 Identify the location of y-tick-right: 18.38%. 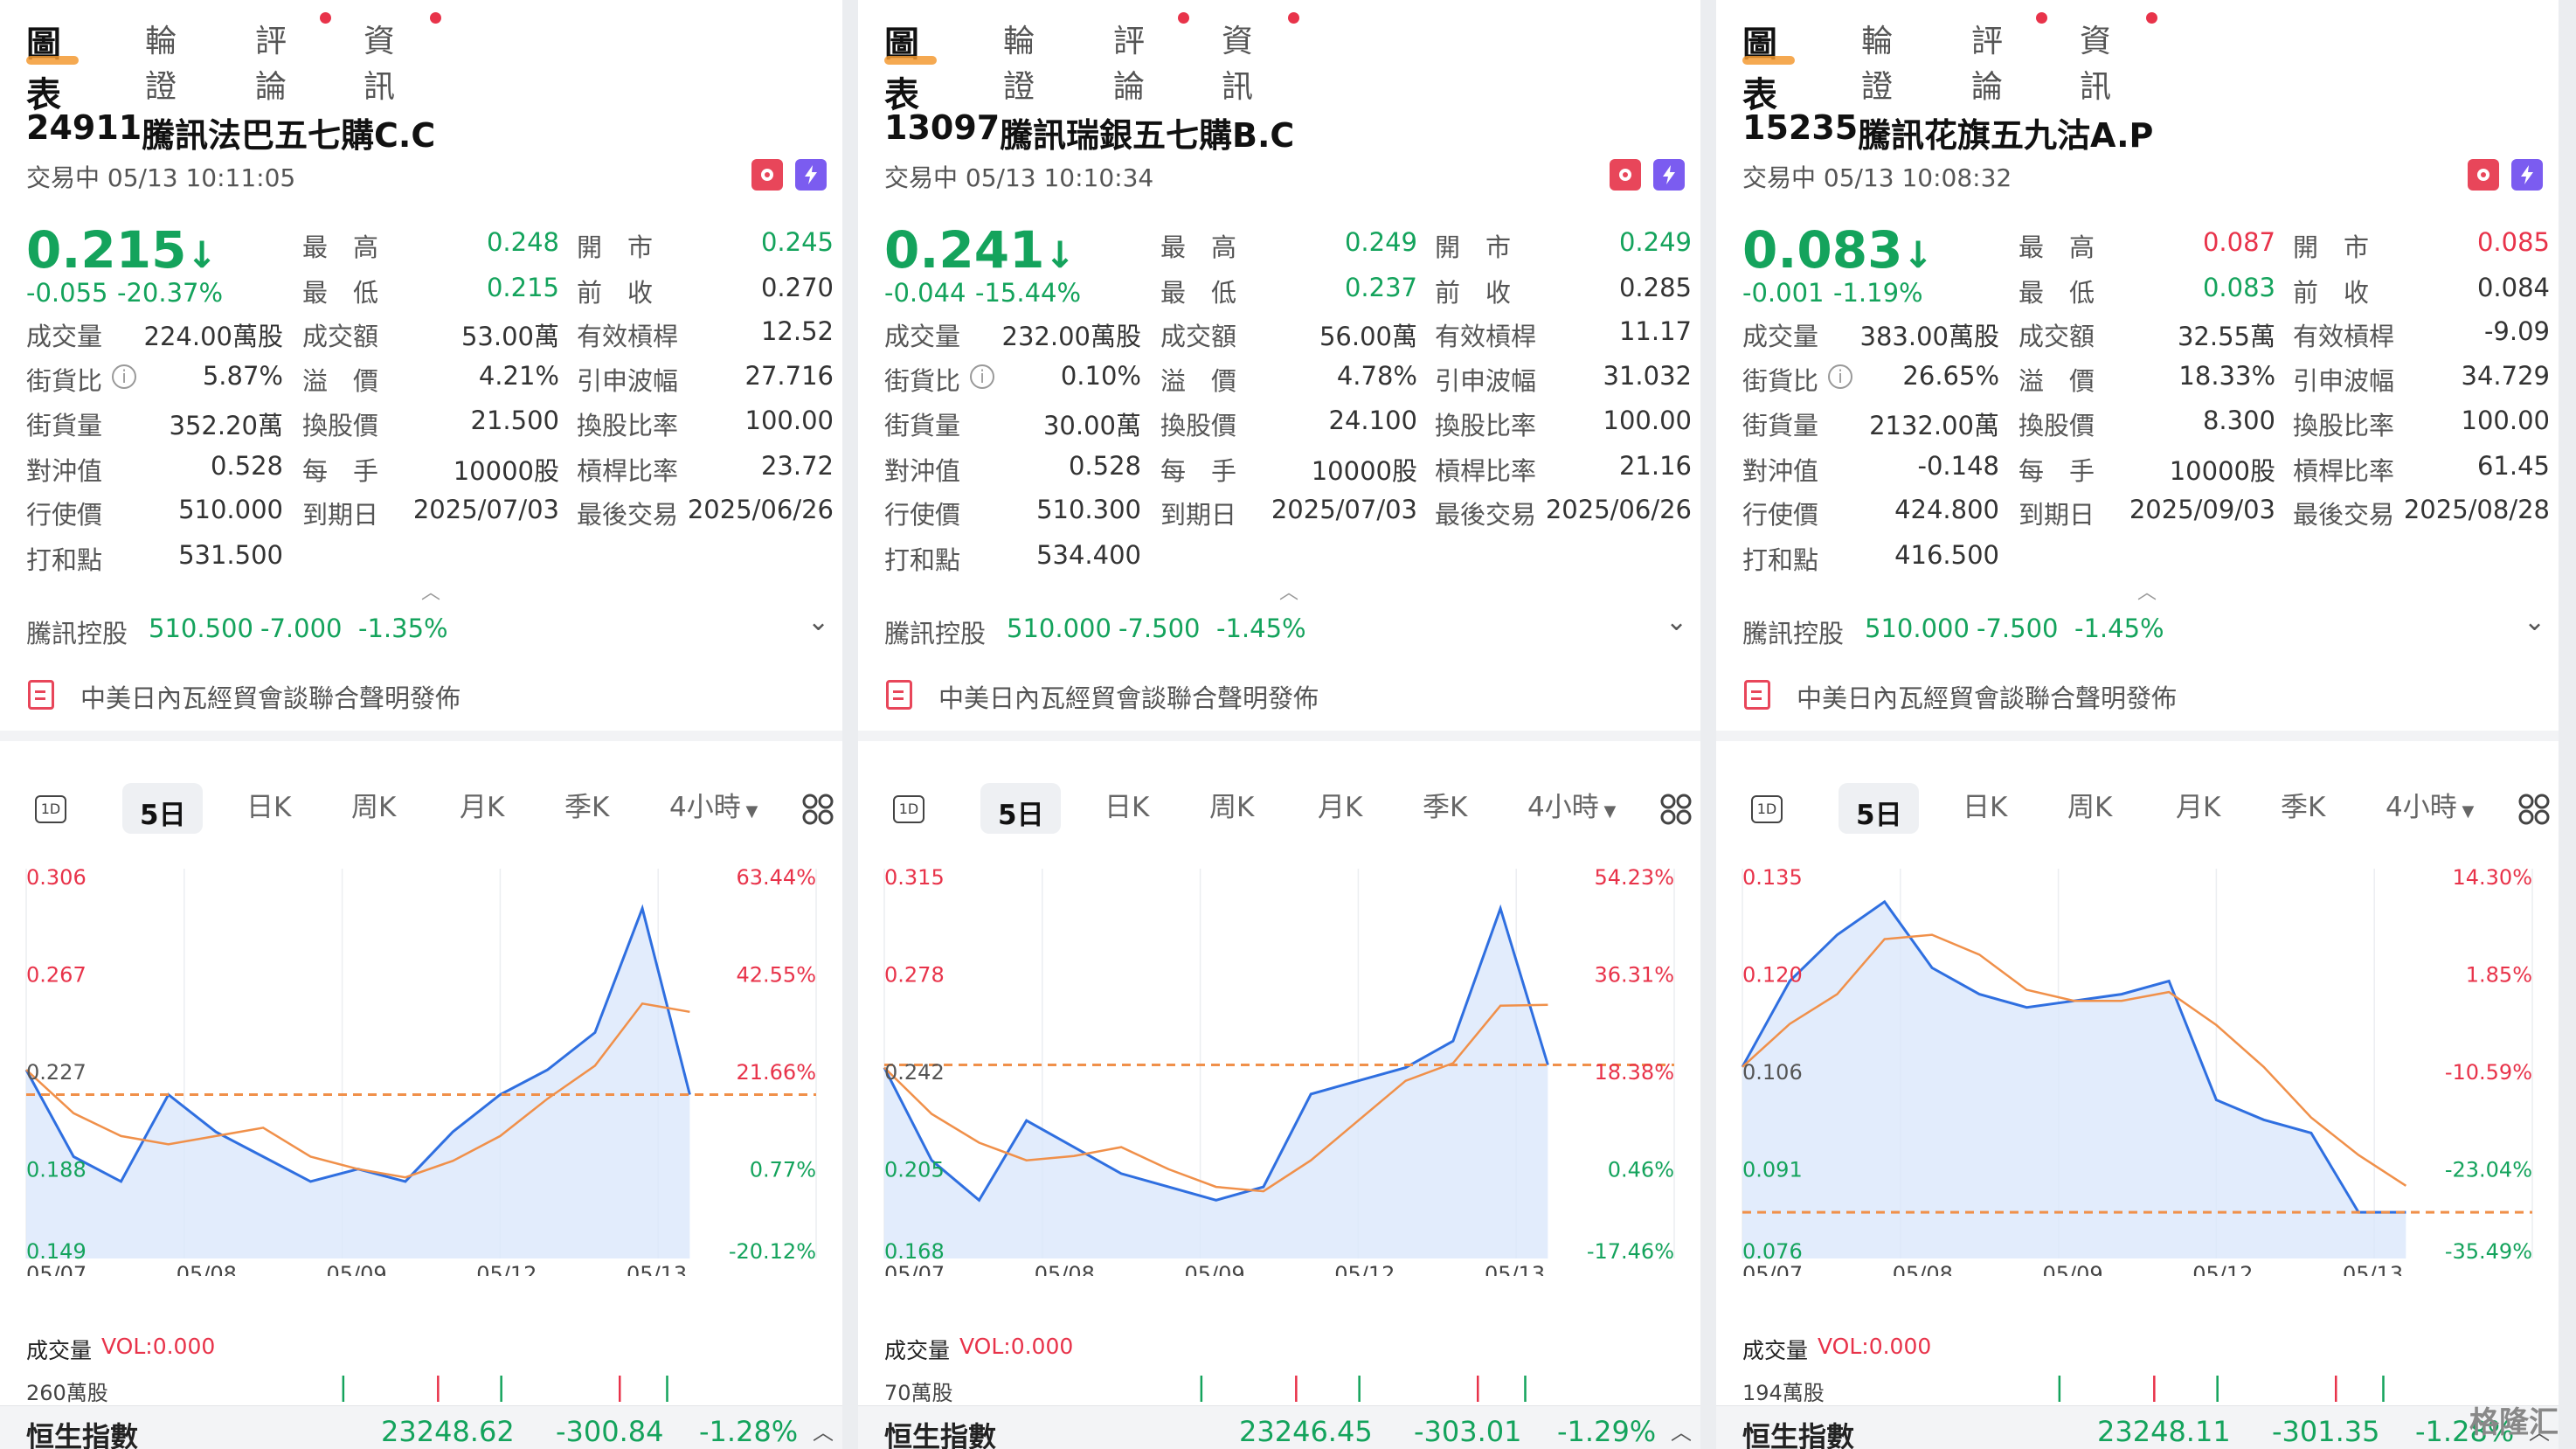
(1634, 1072).